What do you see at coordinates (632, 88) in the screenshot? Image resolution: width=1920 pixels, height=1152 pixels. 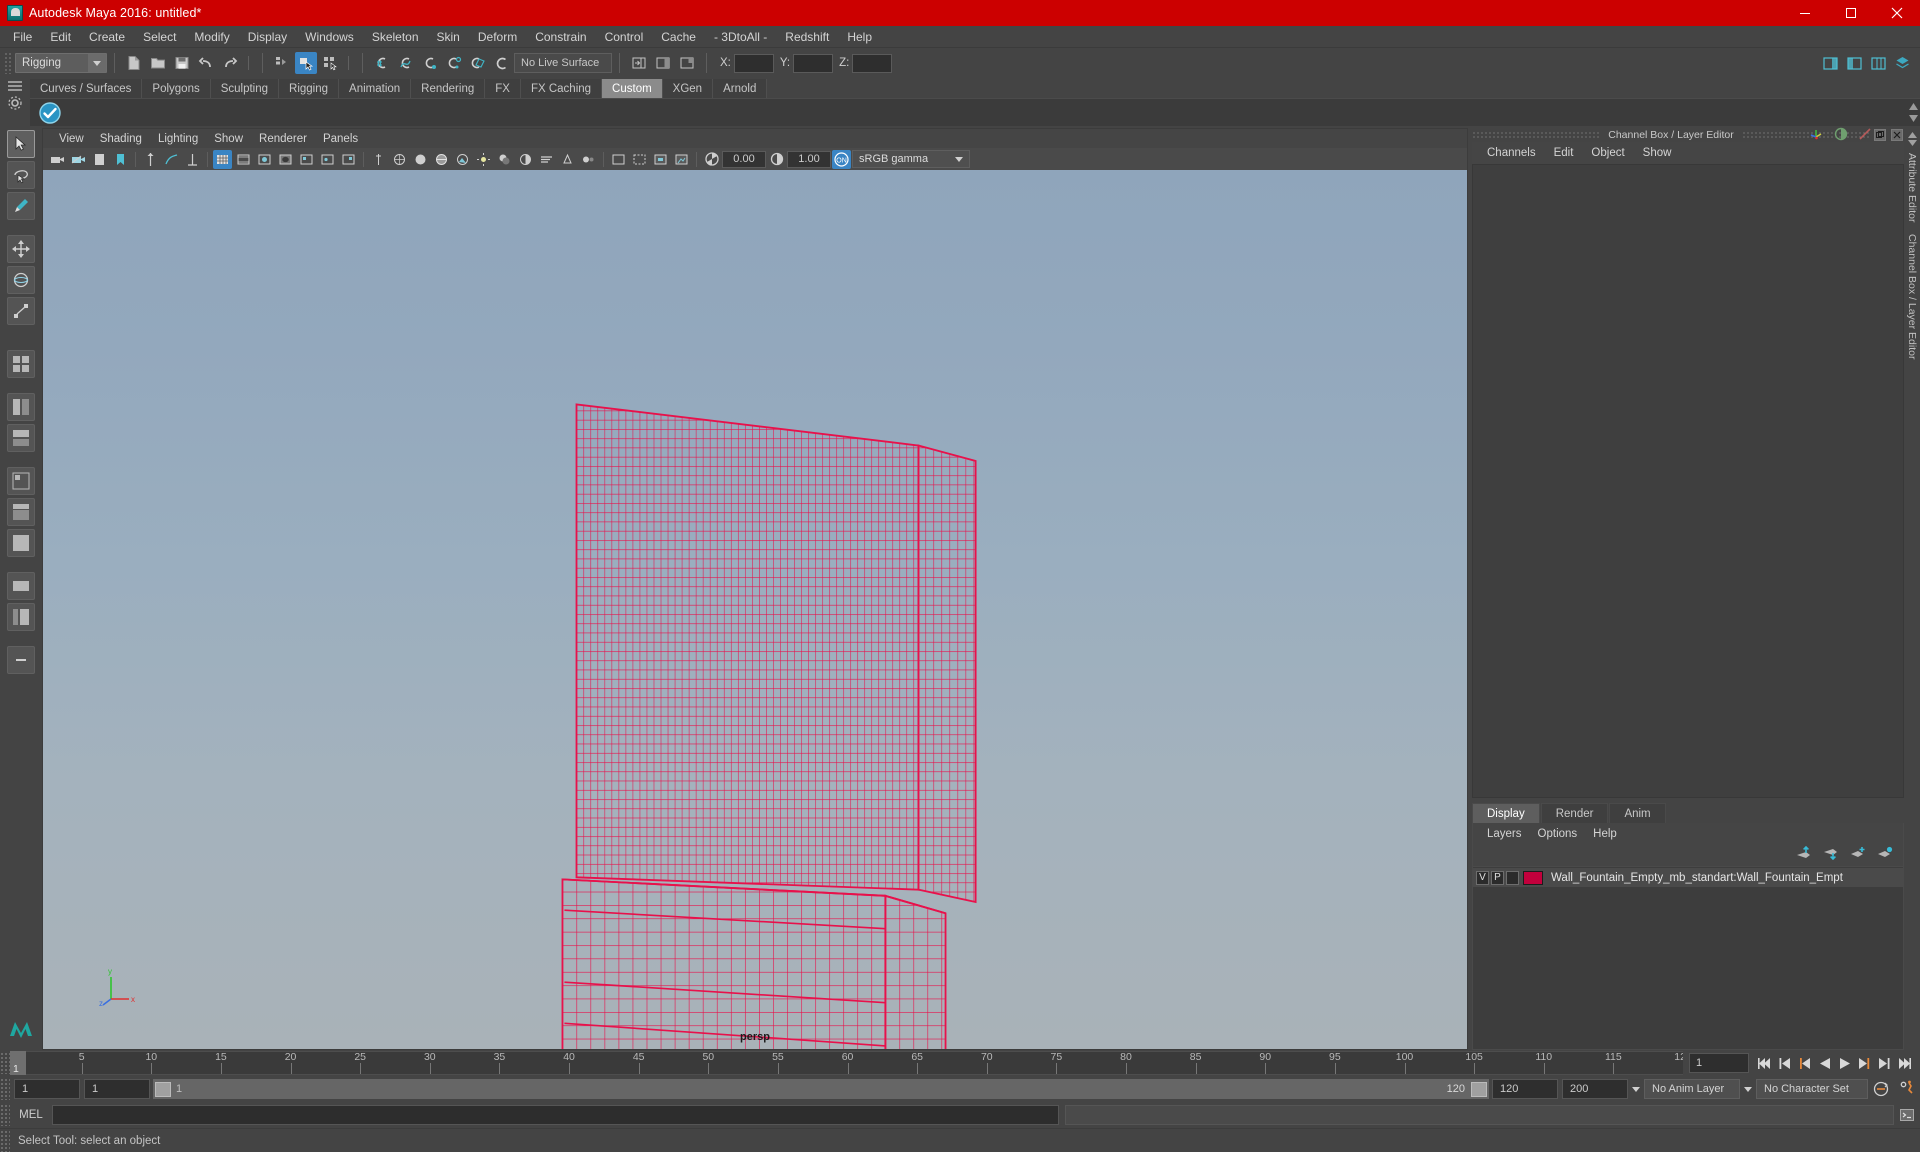 I see `shelf-tab-custom: Custom` at bounding box center [632, 88].